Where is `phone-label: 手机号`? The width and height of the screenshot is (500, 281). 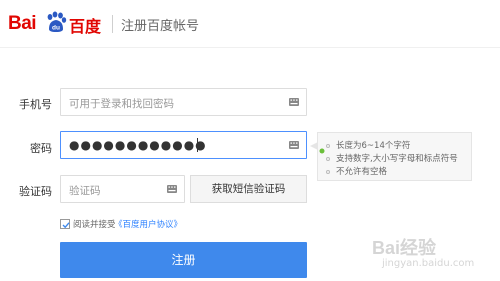
phone-label: 手机号 is located at coordinates (35, 104).